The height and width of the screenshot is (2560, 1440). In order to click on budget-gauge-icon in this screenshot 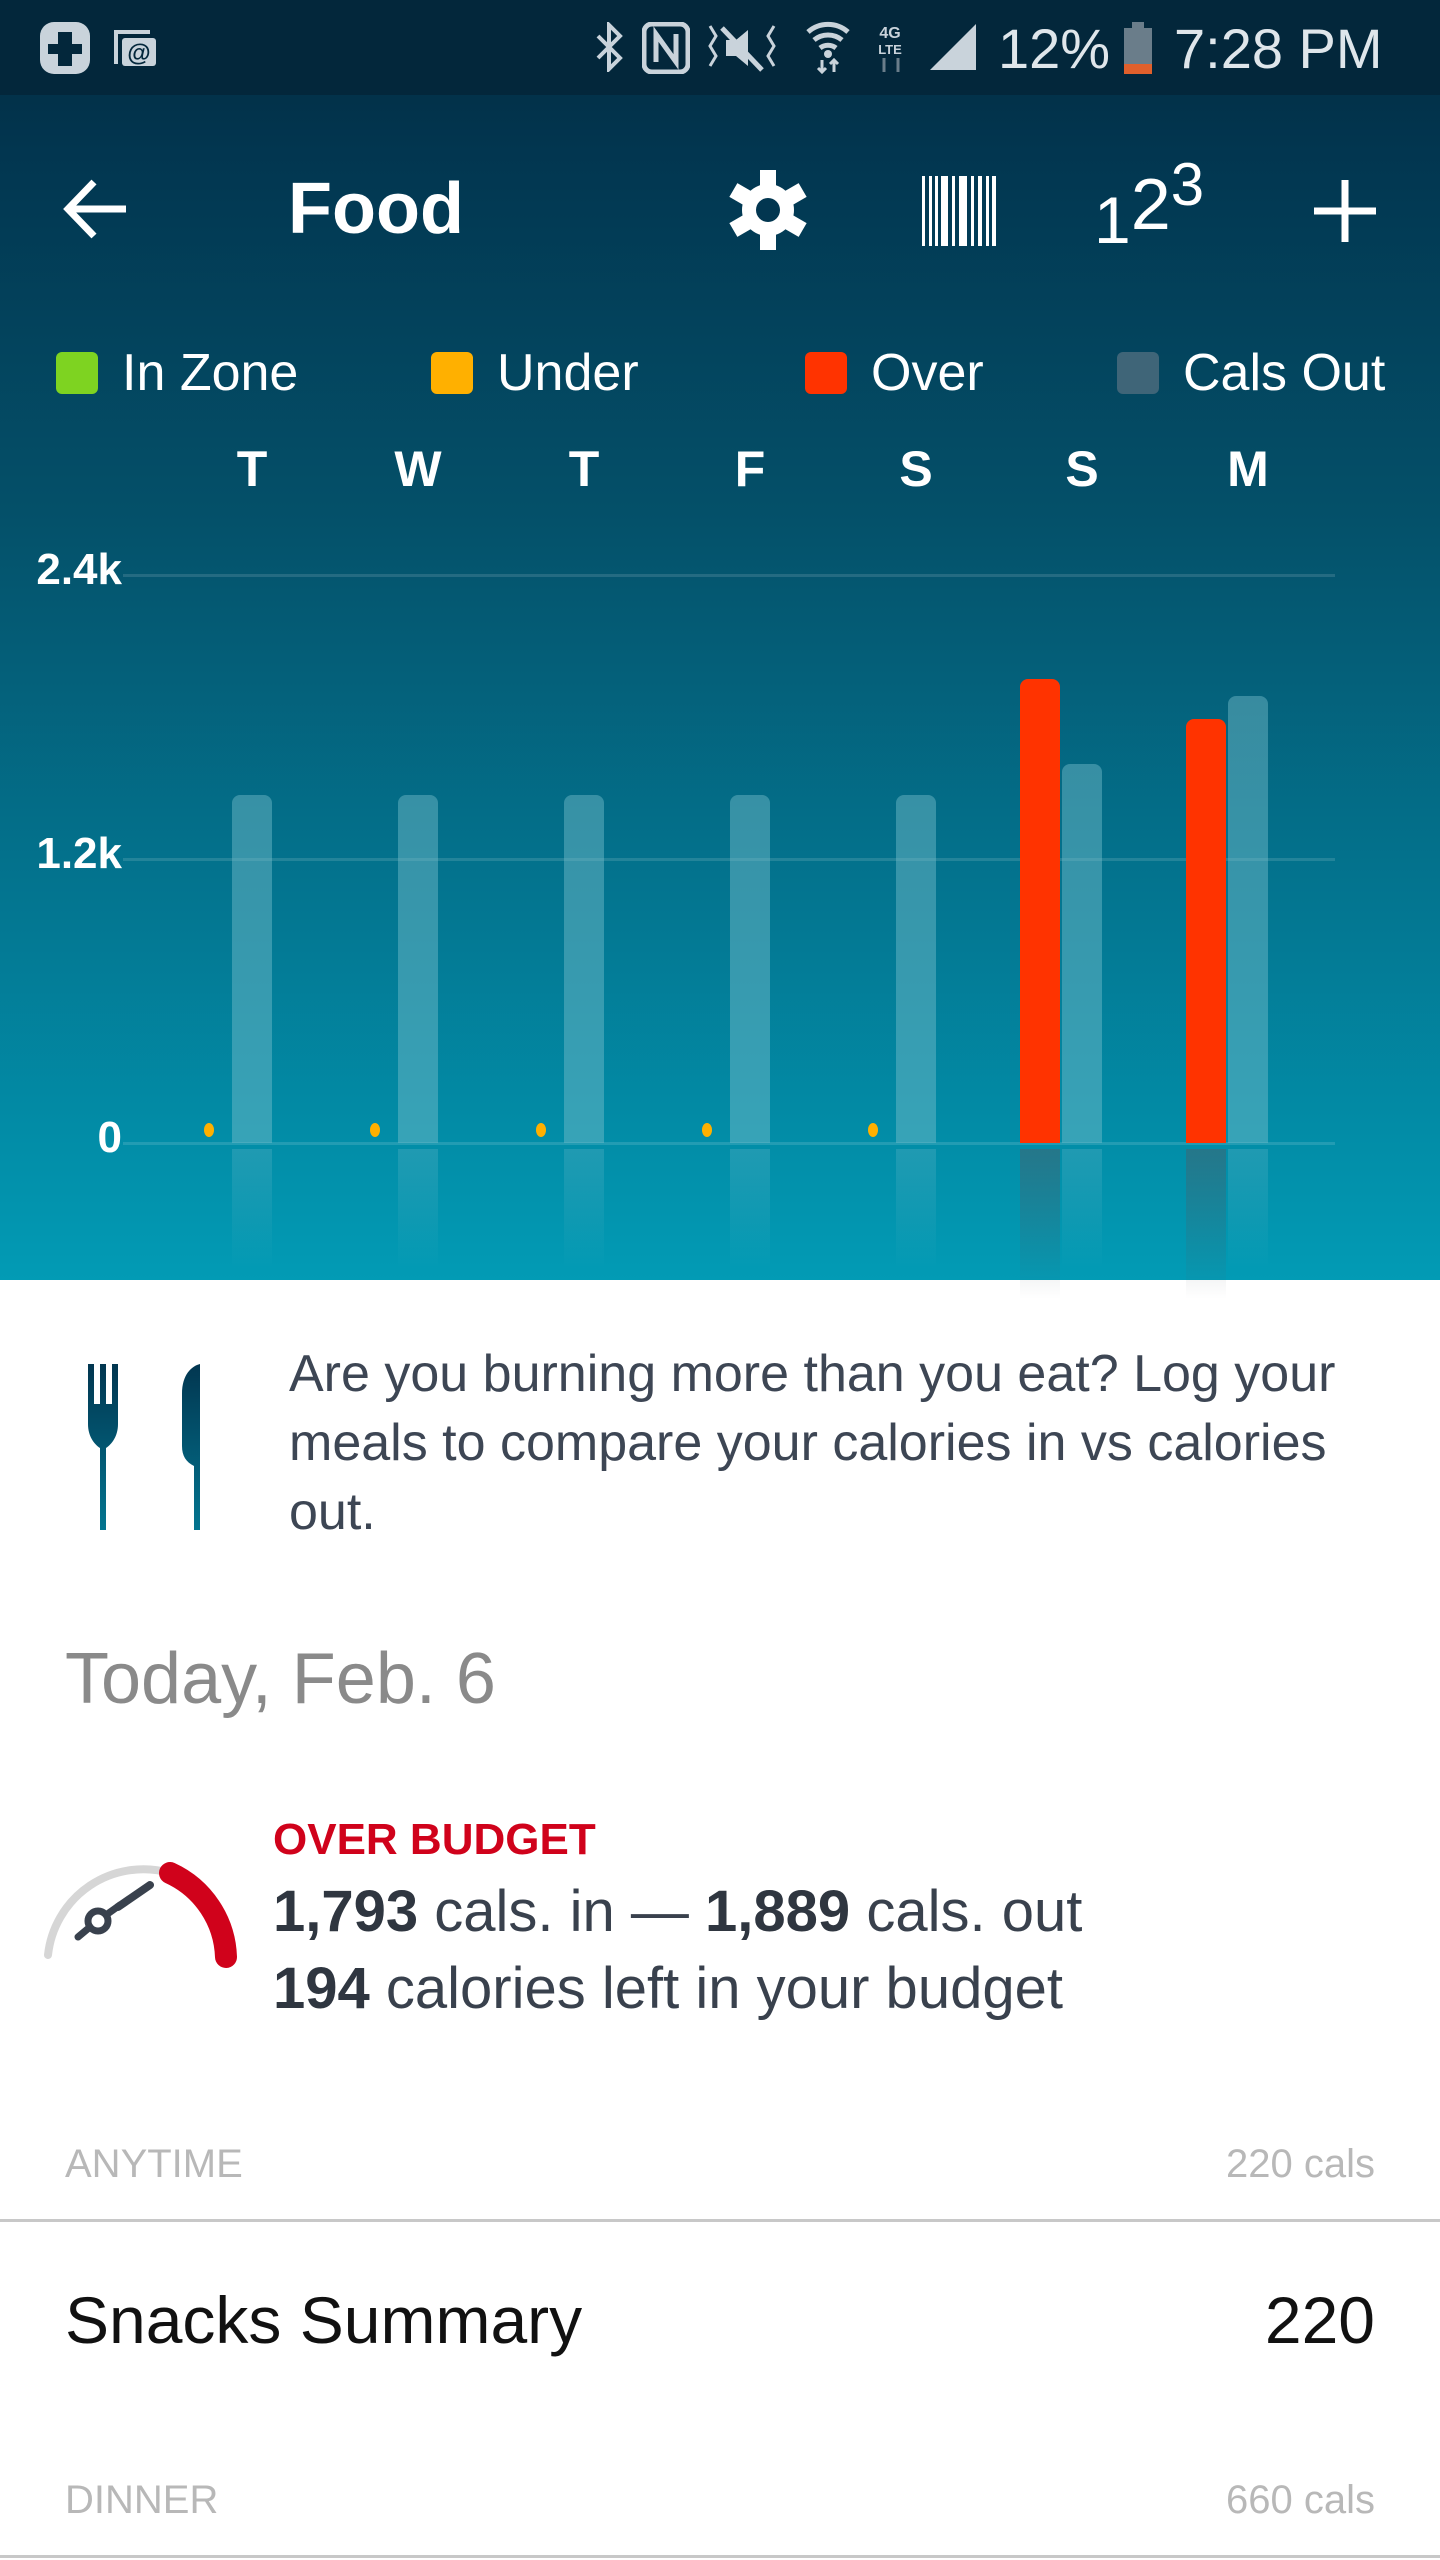, I will do `click(140, 1915)`.